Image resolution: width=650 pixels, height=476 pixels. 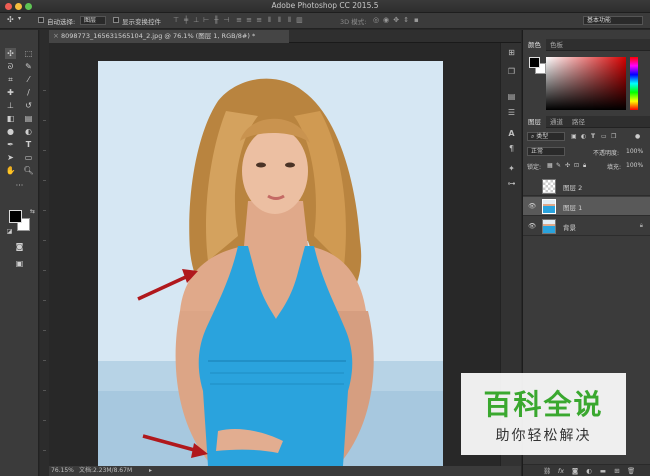 I want to click on add-mask-icon: ◙, so click(x=575, y=471).